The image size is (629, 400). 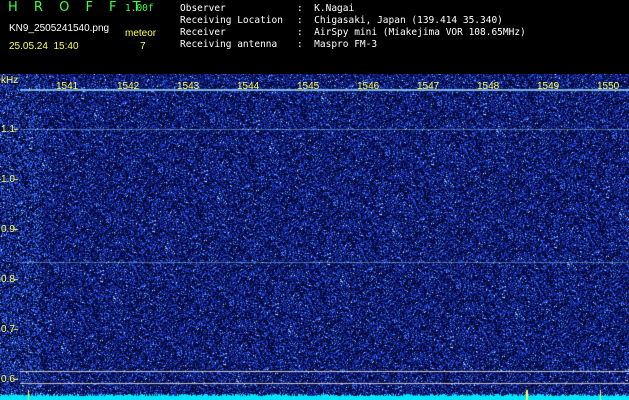 I want to click on meta-row-antenna: Receiving antenna : Maspro FM-3, so click(x=353, y=45).